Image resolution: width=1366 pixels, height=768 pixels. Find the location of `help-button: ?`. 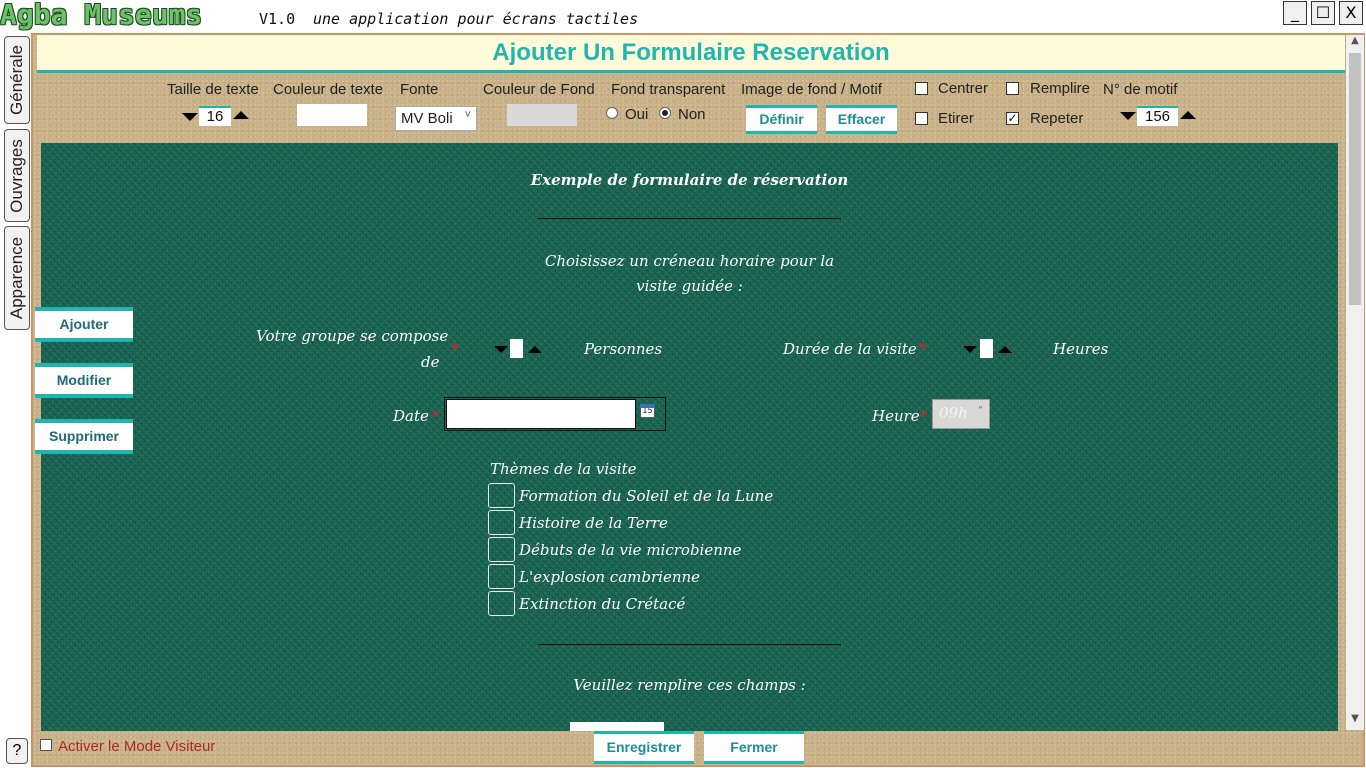

help-button: ? is located at coordinates (17, 751).